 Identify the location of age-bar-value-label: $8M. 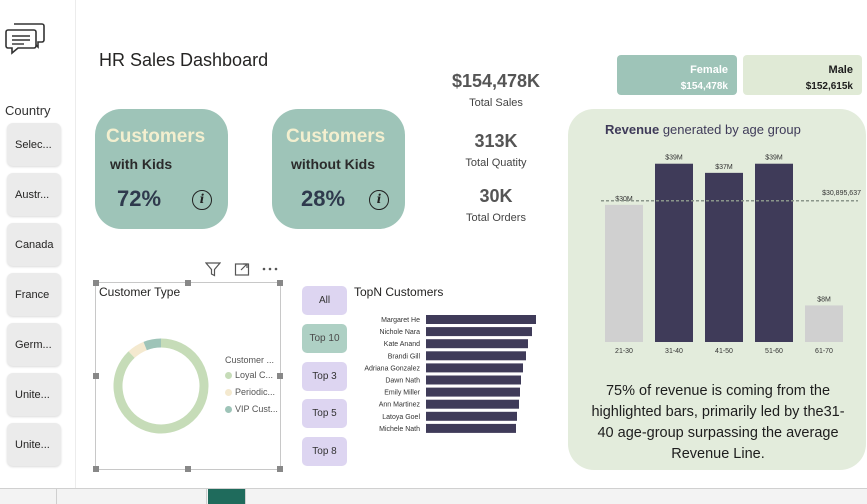
(824, 299).